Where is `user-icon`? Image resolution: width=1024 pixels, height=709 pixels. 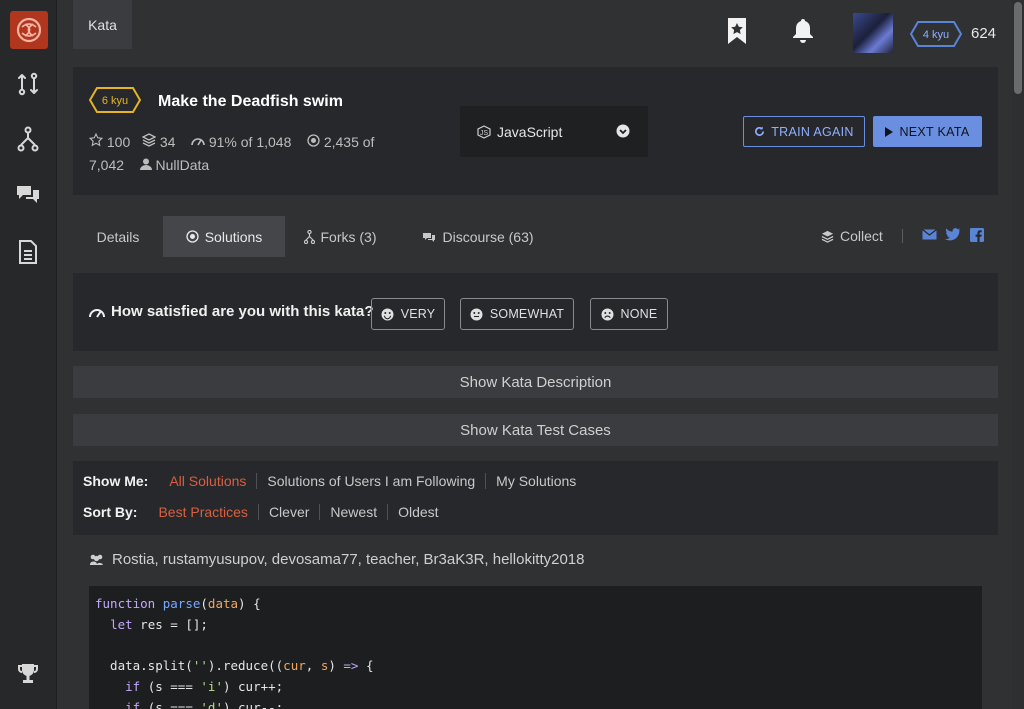
user-icon is located at coordinates (145, 164).